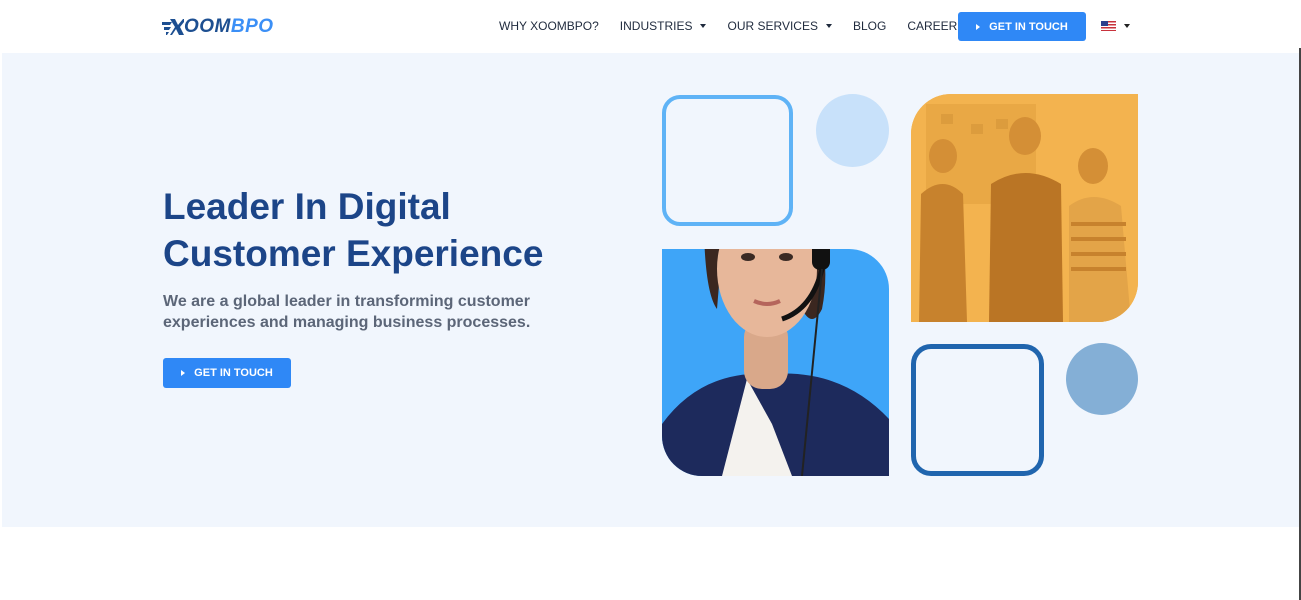 The image size is (1301, 600). I want to click on nav-blog: BLOG, so click(869, 26).